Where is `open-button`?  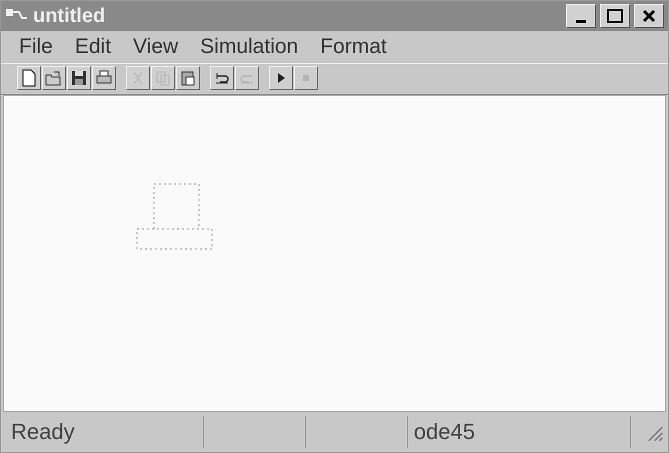
open-button is located at coordinates (54, 78).